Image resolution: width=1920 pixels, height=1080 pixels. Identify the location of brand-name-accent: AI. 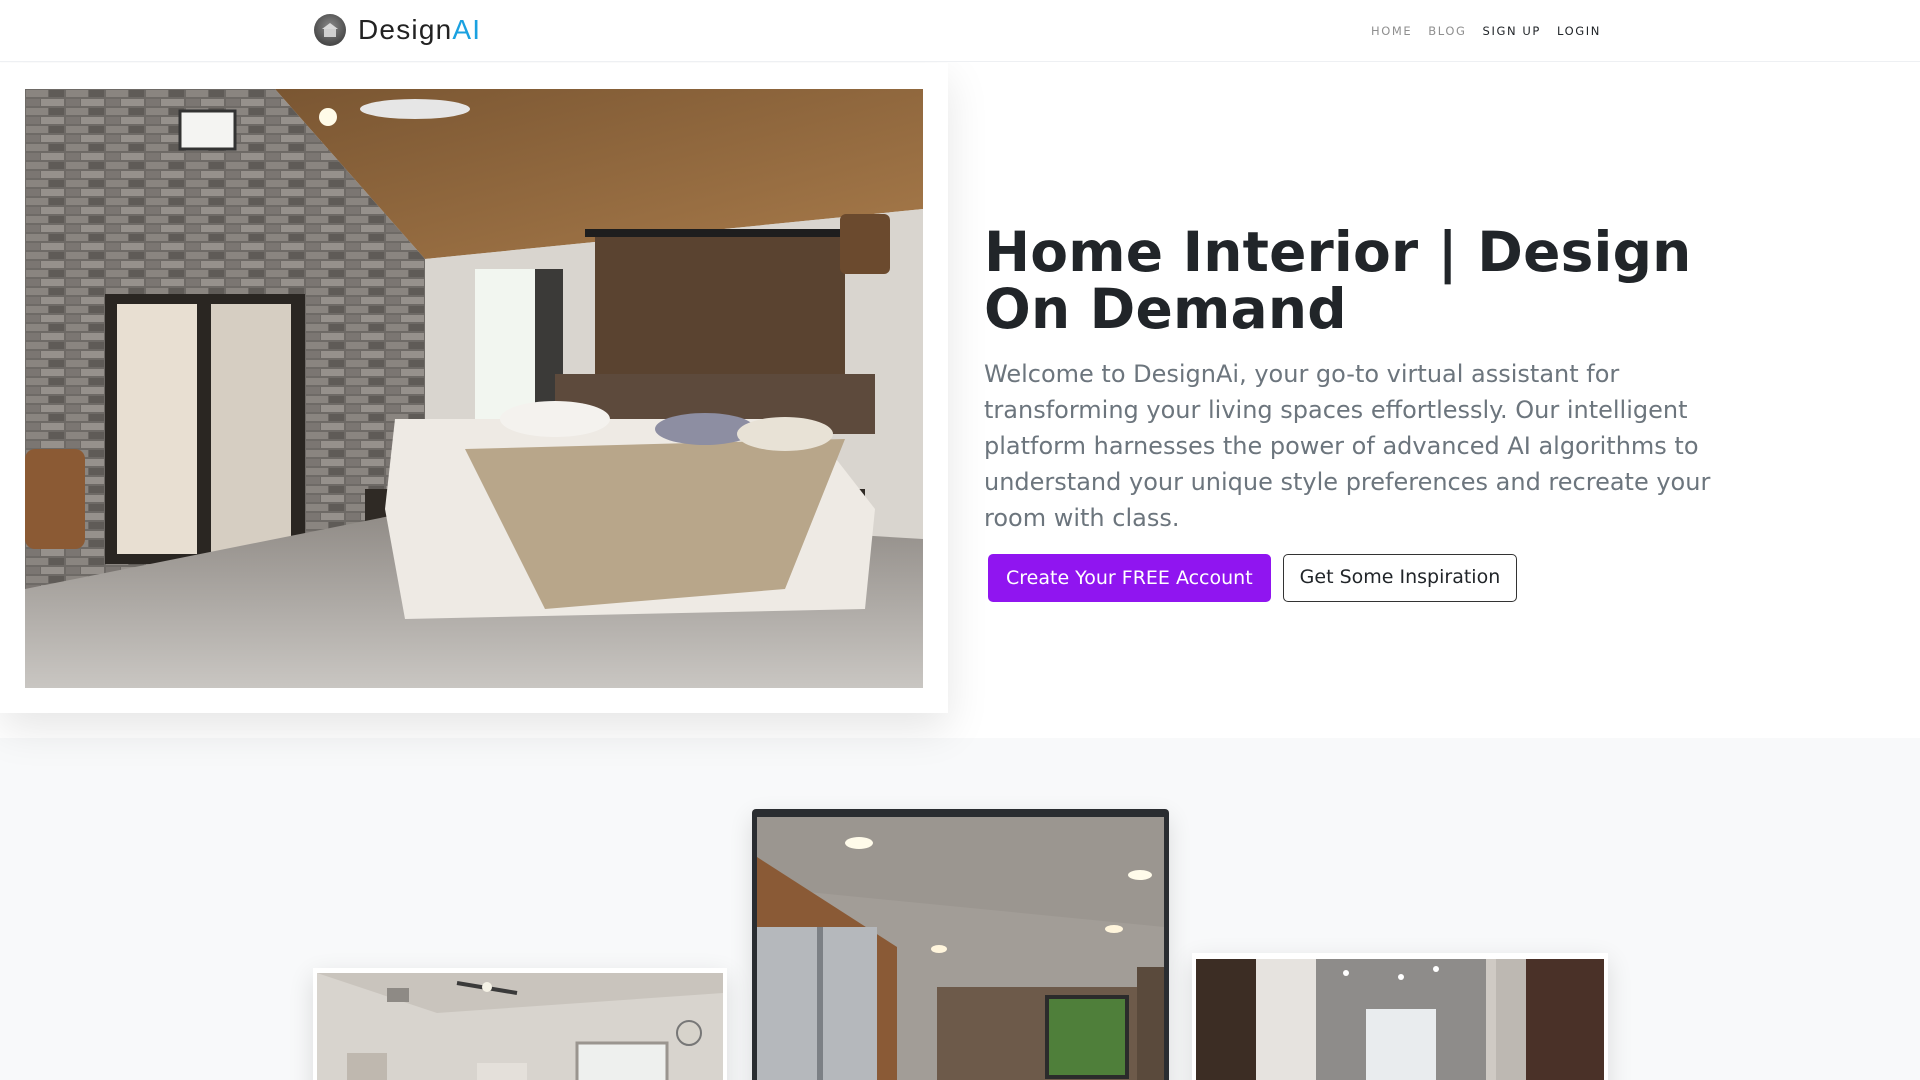
(467, 29).